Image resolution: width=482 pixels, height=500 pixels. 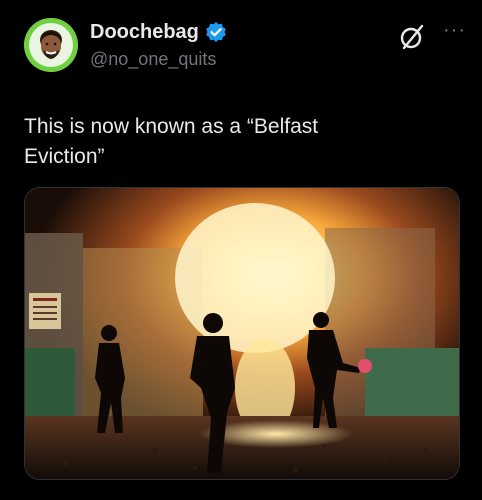 What do you see at coordinates (171, 126) in the screenshot?
I see `tweet-text-line-1: This is now known as a “Belfast` at bounding box center [171, 126].